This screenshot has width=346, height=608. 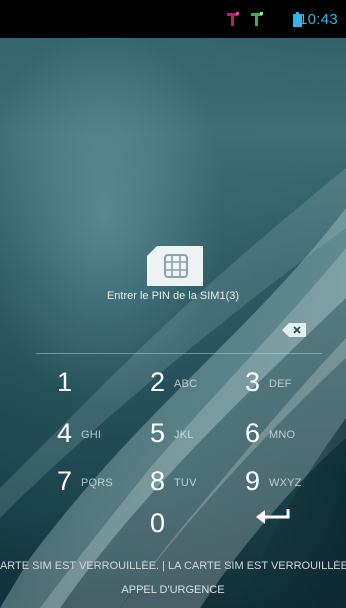 What do you see at coordinates (65, 382) in the screenshot?
I see `key-digit: 1` at bounding box center [65, 382].